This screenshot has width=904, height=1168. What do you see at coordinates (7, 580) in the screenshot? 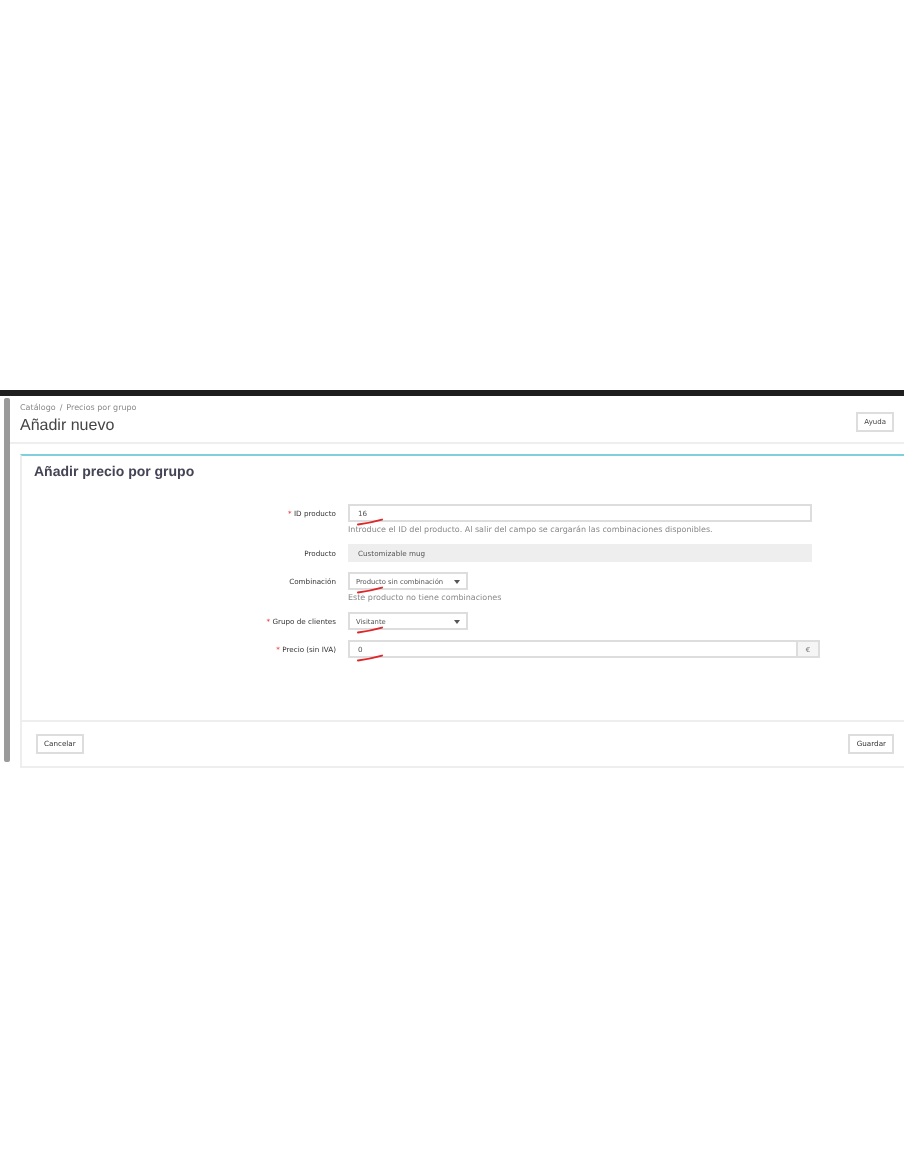
I see `scrollbar` at bounding box center [7, 580].